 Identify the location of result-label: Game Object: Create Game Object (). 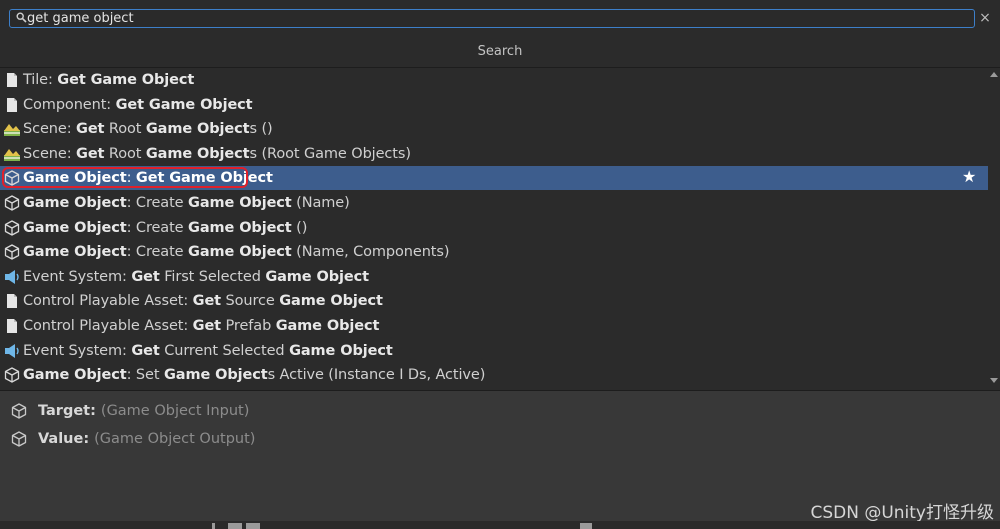
(165, 228).